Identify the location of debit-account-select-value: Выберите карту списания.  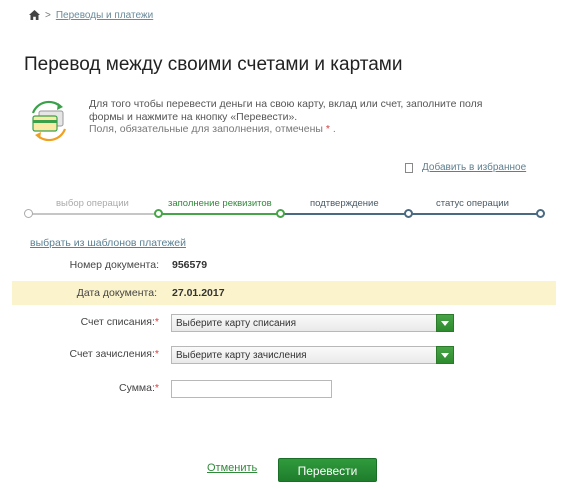
(236, 323).